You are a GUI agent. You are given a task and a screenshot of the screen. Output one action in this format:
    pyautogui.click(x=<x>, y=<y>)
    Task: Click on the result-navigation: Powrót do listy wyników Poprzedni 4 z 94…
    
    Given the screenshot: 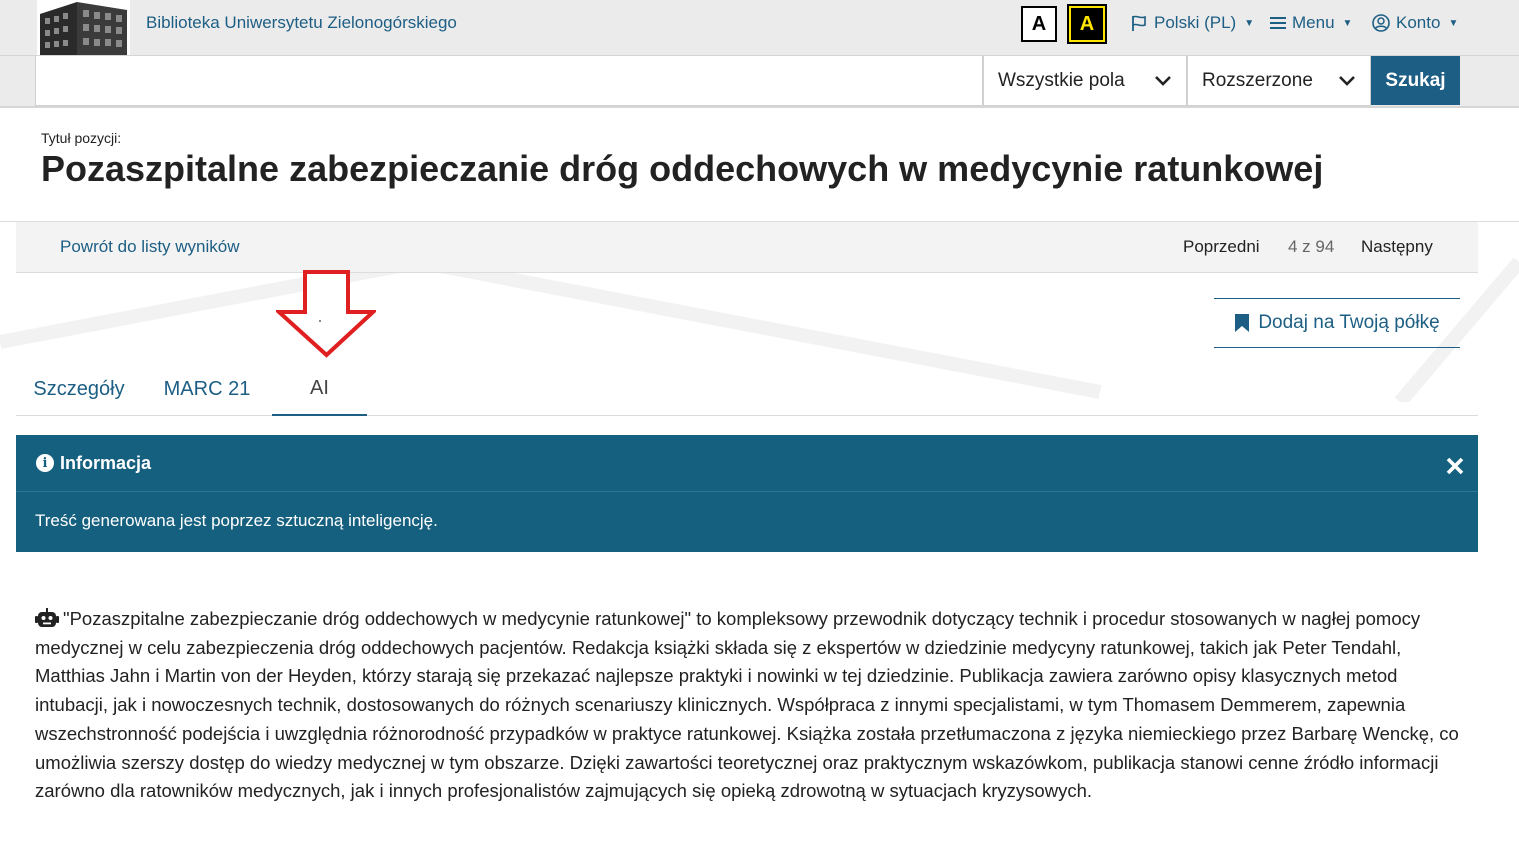 What is the action you would take?
    pyautogui.click(x=747, y=247)
    